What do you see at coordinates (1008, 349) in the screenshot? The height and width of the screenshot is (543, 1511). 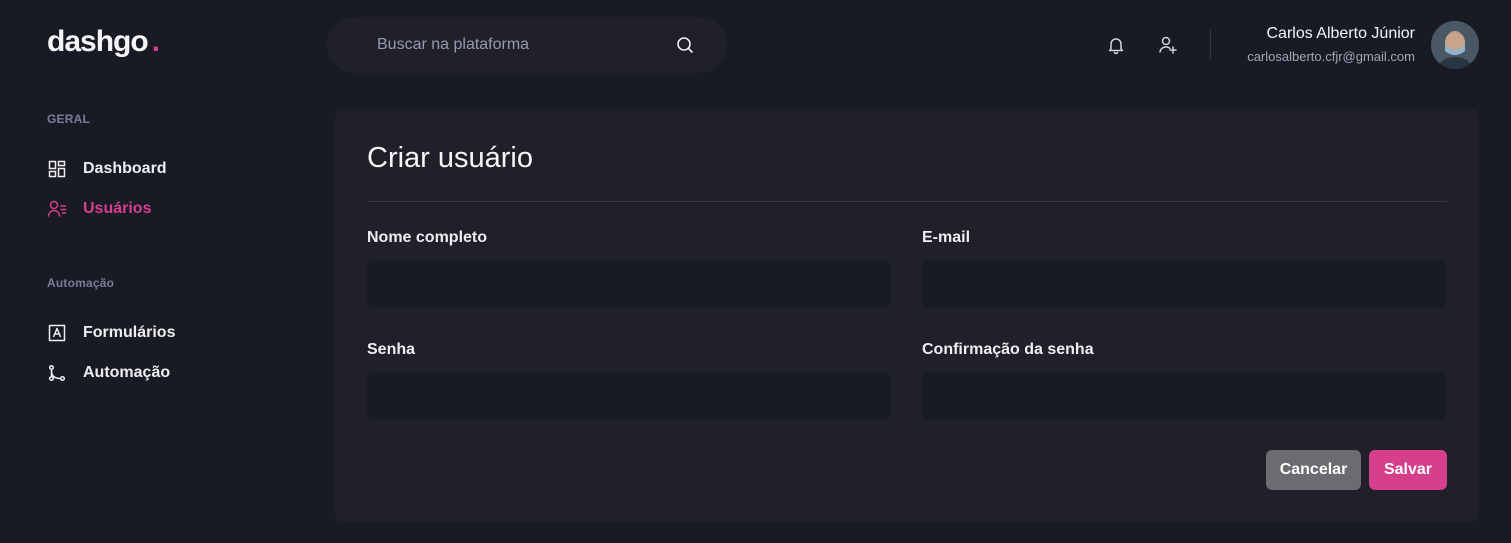 I see `password-confirmation-label: Confirmação da senha` at bounding box center [1008, 349].